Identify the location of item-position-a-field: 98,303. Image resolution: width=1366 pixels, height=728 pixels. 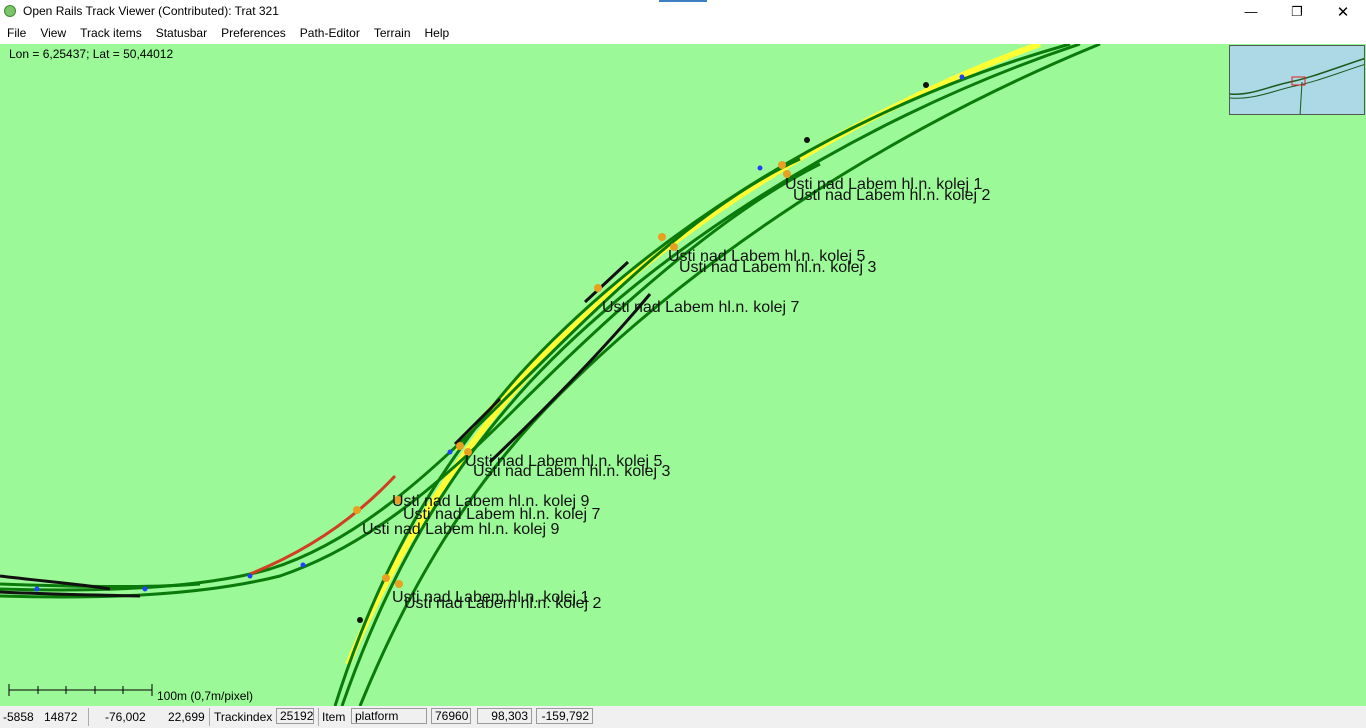
(504, 716).